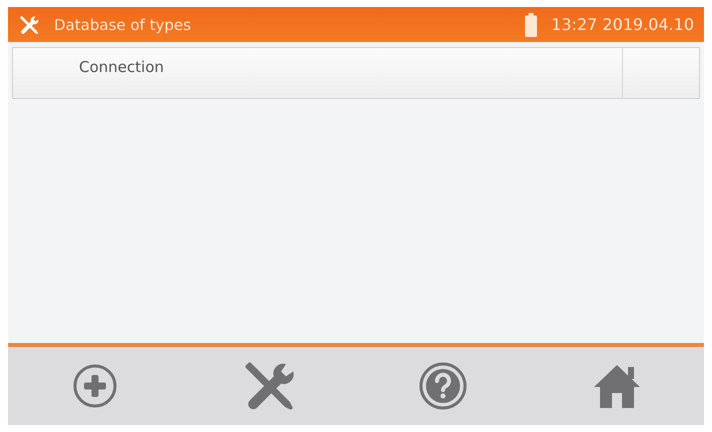 The height and width of the screenshot is (432, 712). Describe the element at coordinates (531, 24) in the screenshot. I see `battery-icon` at that location.